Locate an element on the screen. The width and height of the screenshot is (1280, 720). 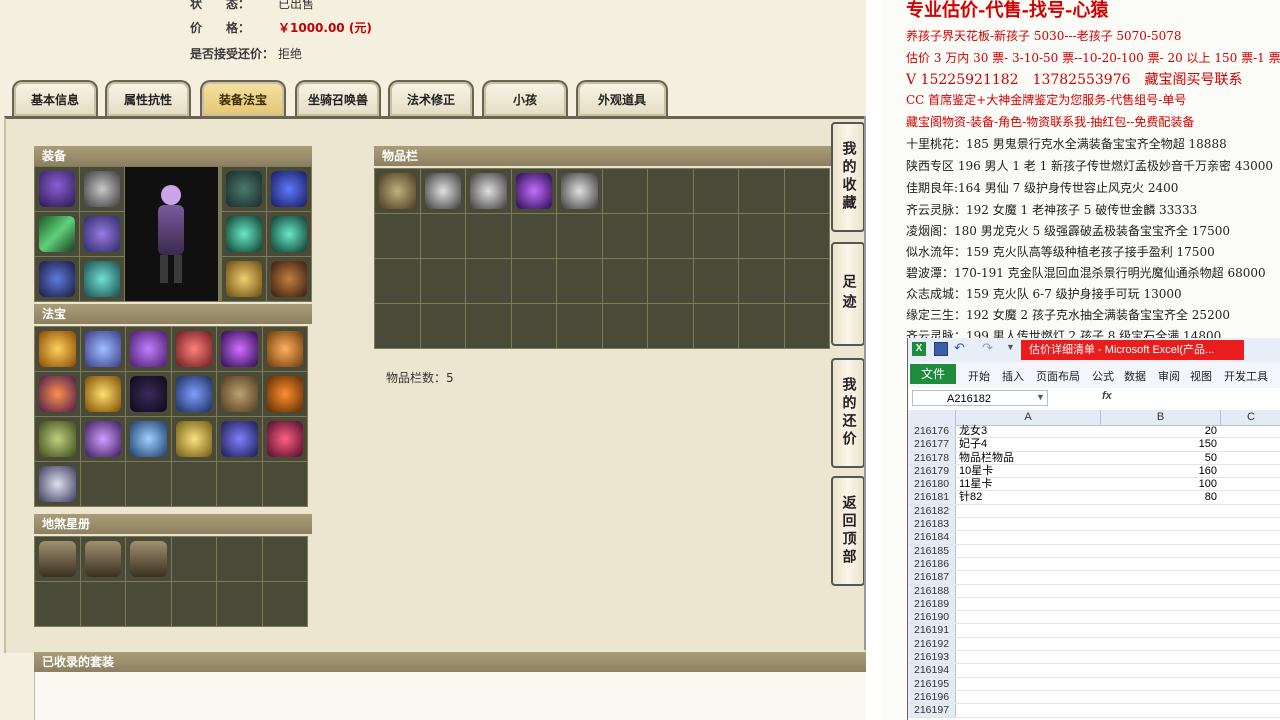
row-number: 216191 is located at coordinates (932, 630).